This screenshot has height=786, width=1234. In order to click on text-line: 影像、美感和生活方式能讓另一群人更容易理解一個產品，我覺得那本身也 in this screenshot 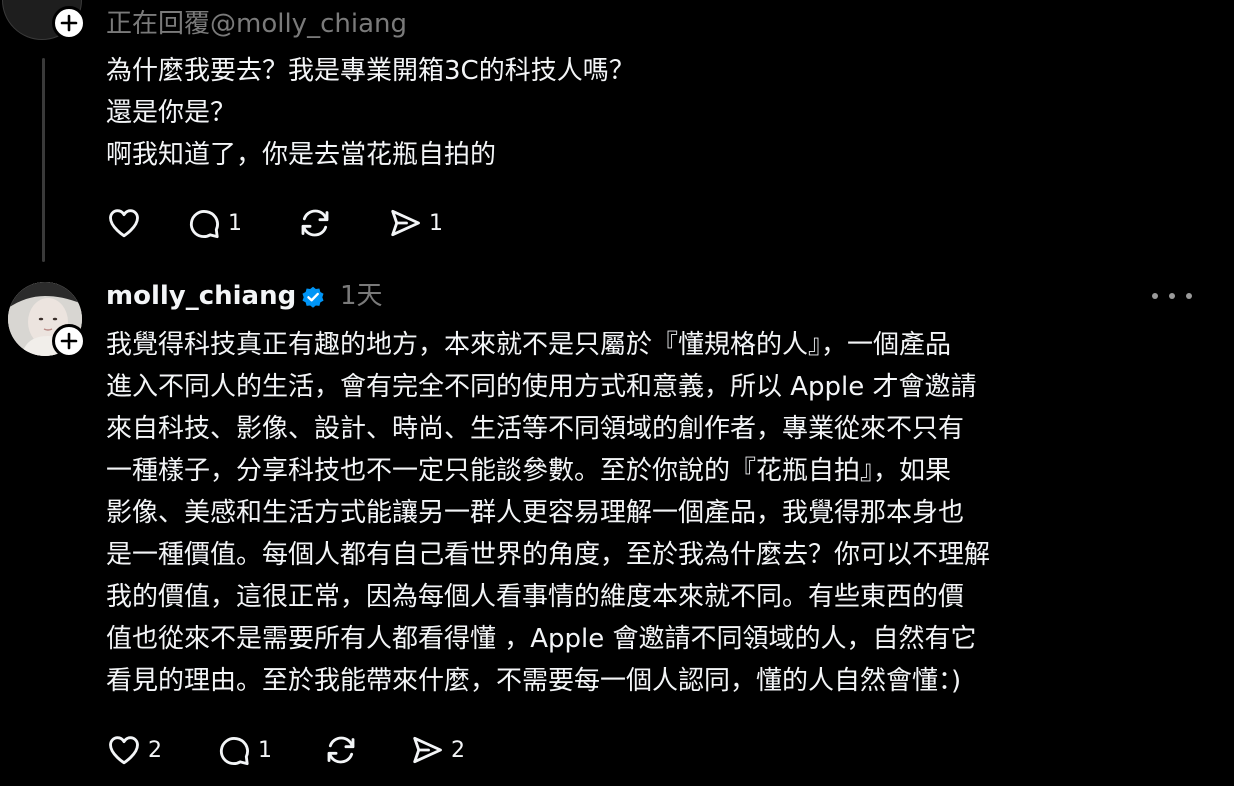, I will do `click(535, 513)`.